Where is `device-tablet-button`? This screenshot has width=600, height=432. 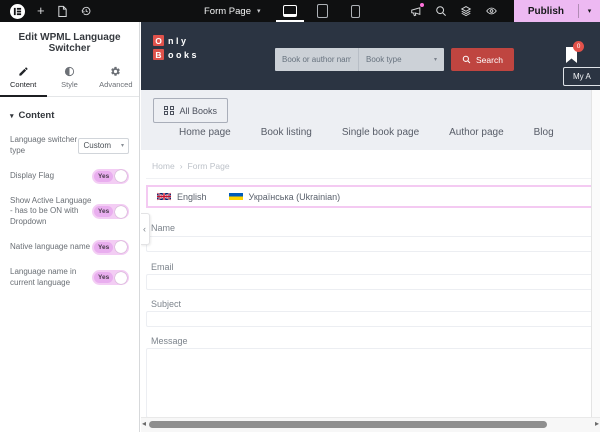 device-tablet-button is located at coordinates (323, 11).